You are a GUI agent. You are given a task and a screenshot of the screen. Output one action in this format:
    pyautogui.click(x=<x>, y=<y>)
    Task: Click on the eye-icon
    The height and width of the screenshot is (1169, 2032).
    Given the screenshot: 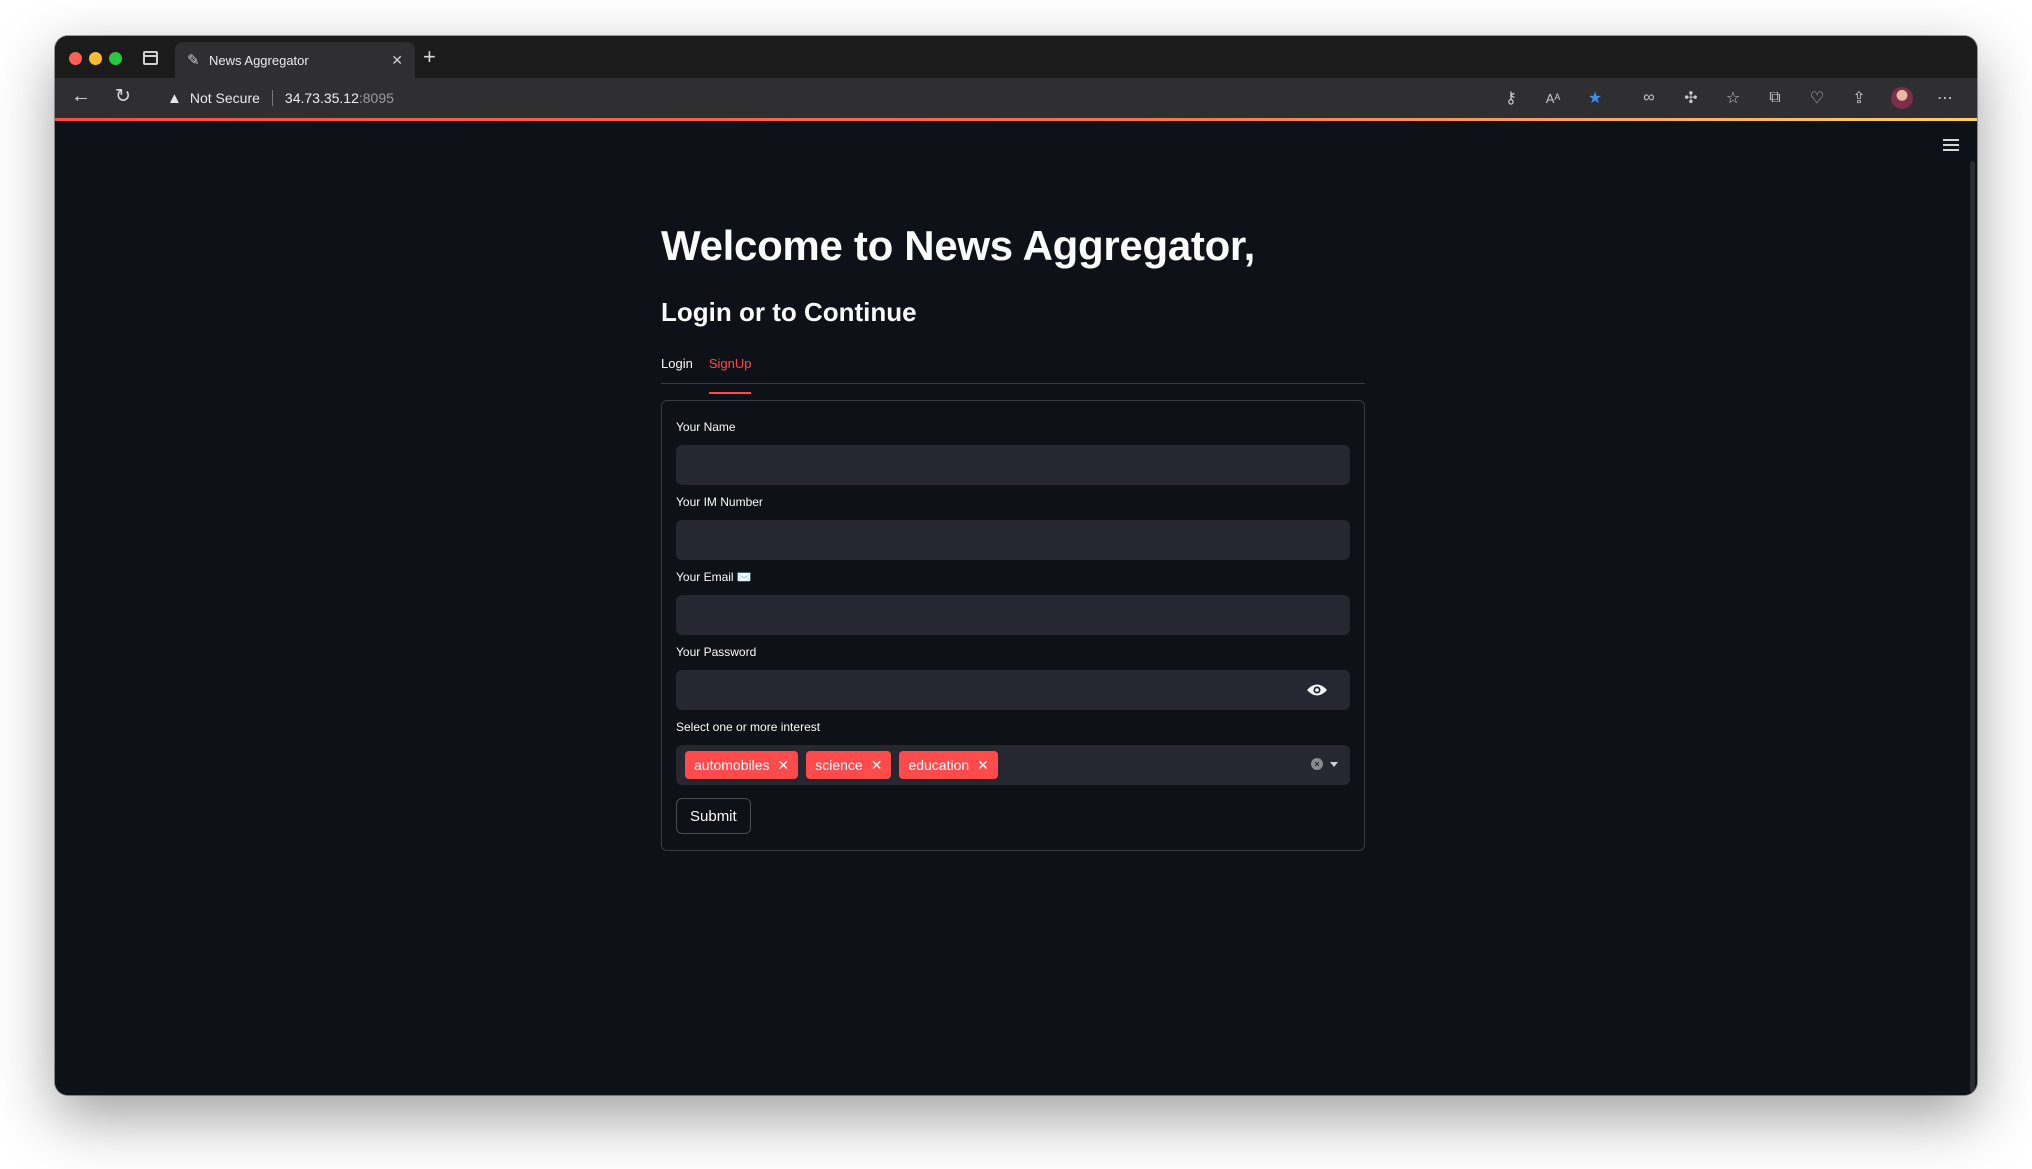 What is the action you would take?
    pyautogui.click(x=1317, y=690)
    